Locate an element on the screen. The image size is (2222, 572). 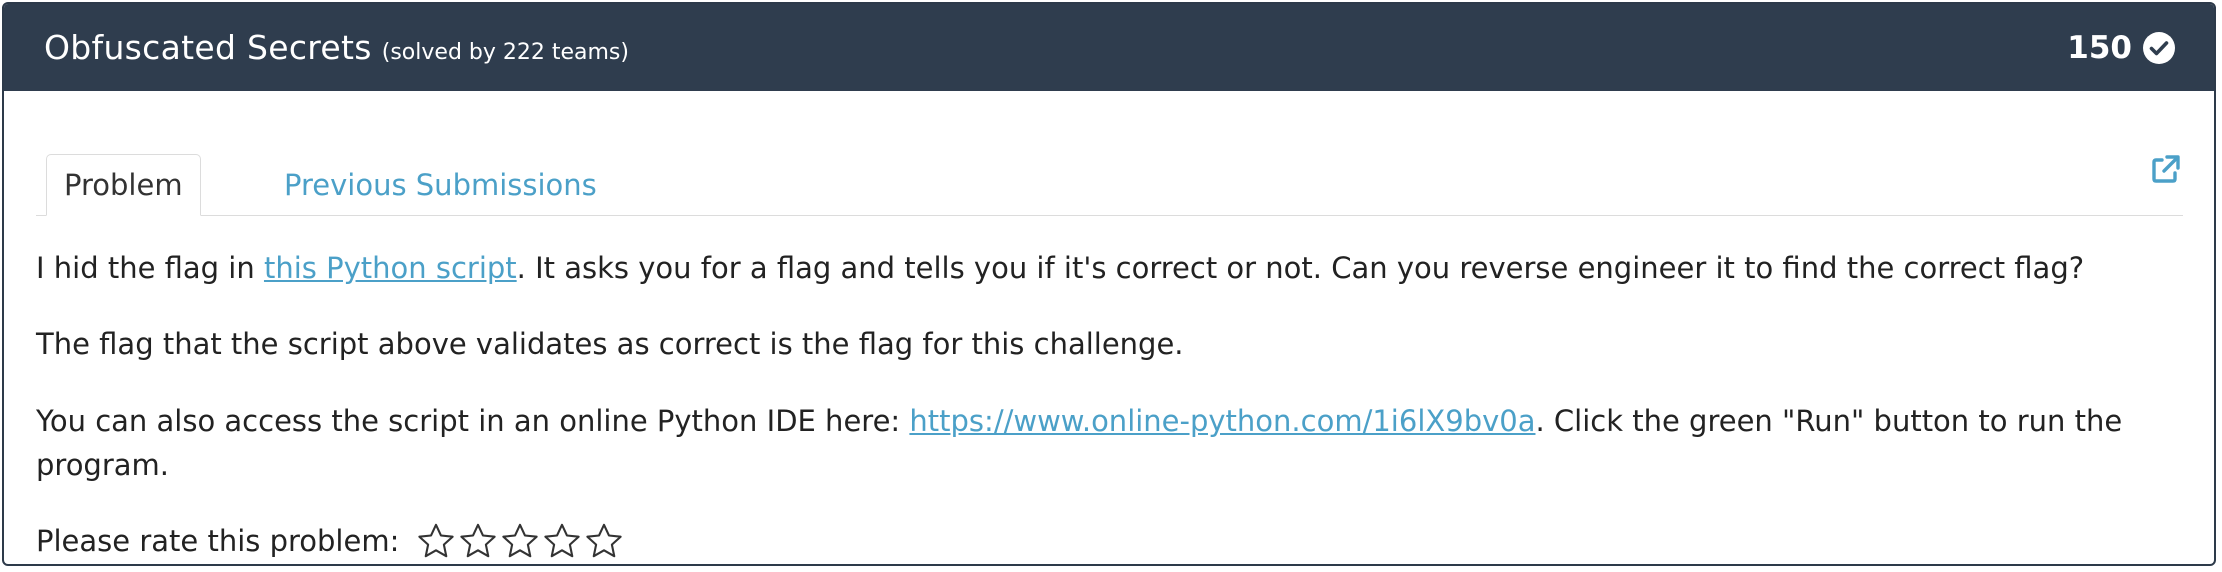
solved-count: (solved by 222 teams) is located at coordinates (505, 52).